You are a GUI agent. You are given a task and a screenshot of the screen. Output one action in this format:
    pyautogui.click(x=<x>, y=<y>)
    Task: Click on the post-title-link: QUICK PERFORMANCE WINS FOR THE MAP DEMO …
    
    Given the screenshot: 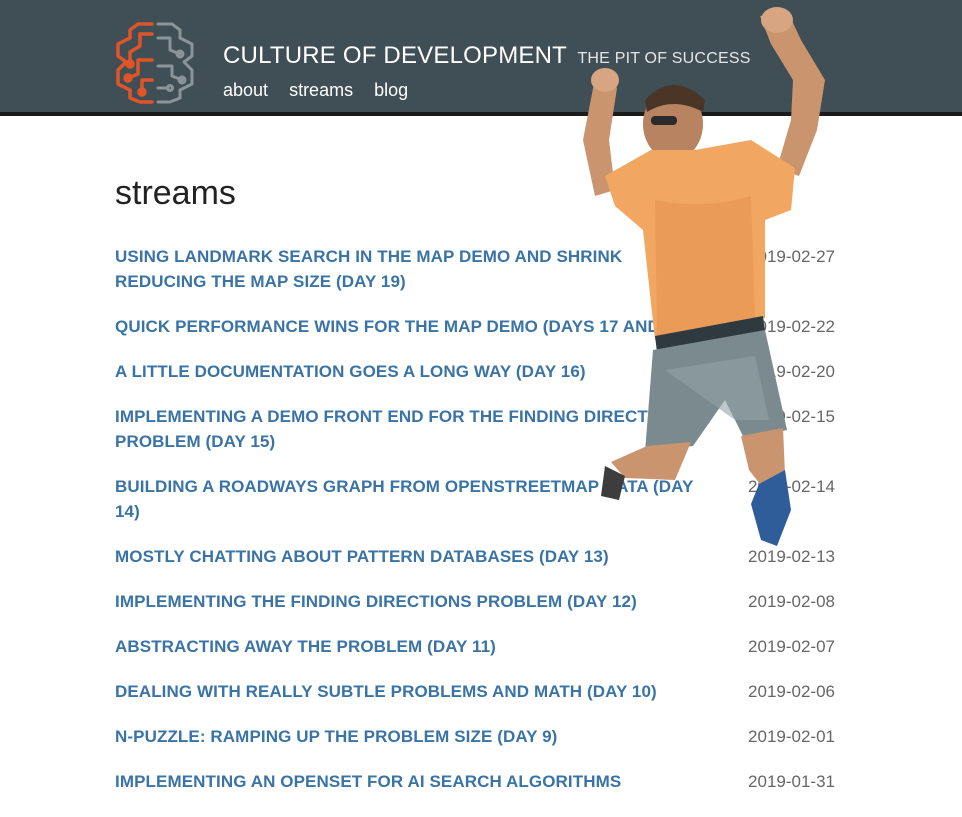 What is the action you would take?
    pyautogui.click(x=410, y=326)
    